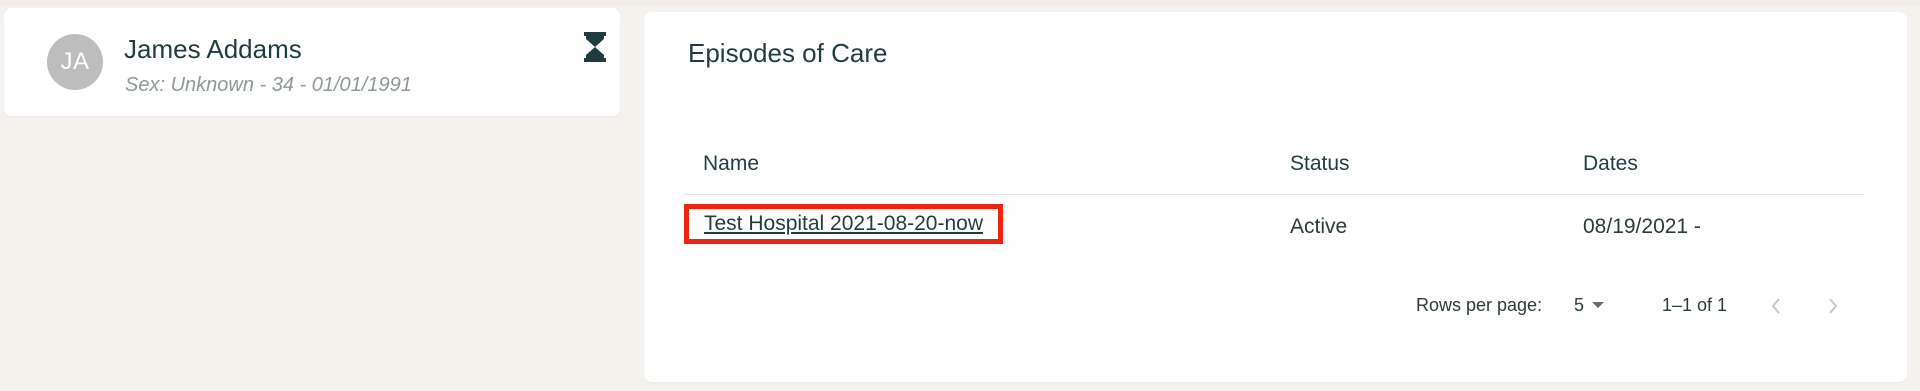 The width and height of the screenshot is (1920, 391). What do you see at coordinates (1610, 164) in the screenshot?
I see `column-header-dates: Dates` at bounding box center [1610, 164].